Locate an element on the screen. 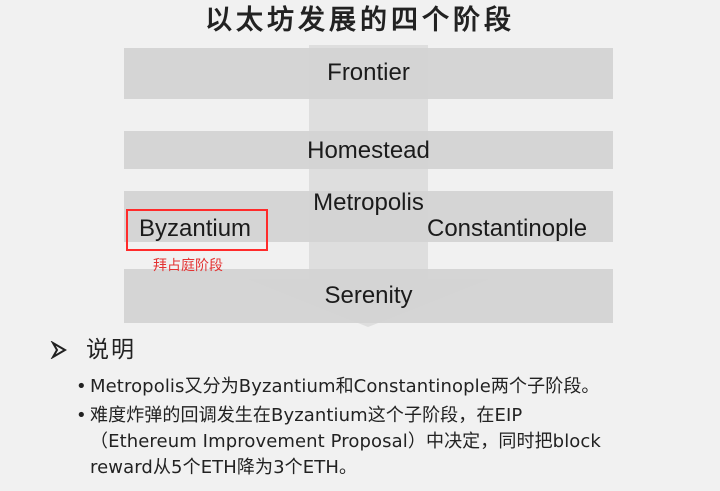  stage-homestead: Homestead is located at coordinates (368, 150).